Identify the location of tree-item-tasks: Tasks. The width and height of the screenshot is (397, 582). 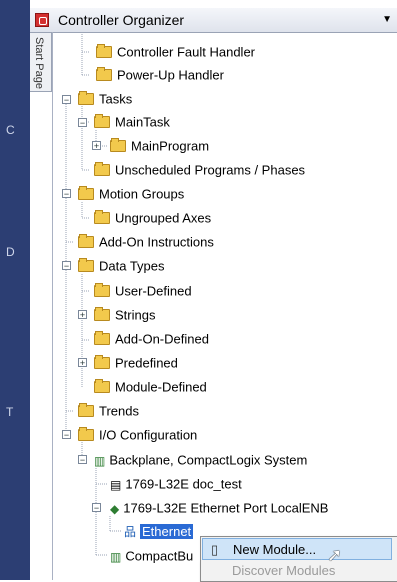
(105, 99).